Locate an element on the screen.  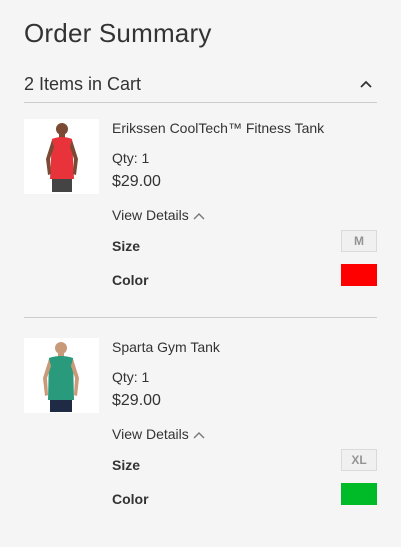
size-swatch: M is located at coordinates (359, 241).